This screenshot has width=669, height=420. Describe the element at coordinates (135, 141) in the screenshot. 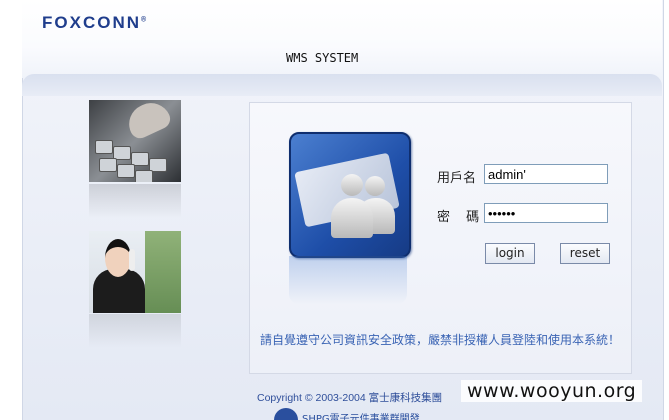

I see `keyboard-photo` at that location.